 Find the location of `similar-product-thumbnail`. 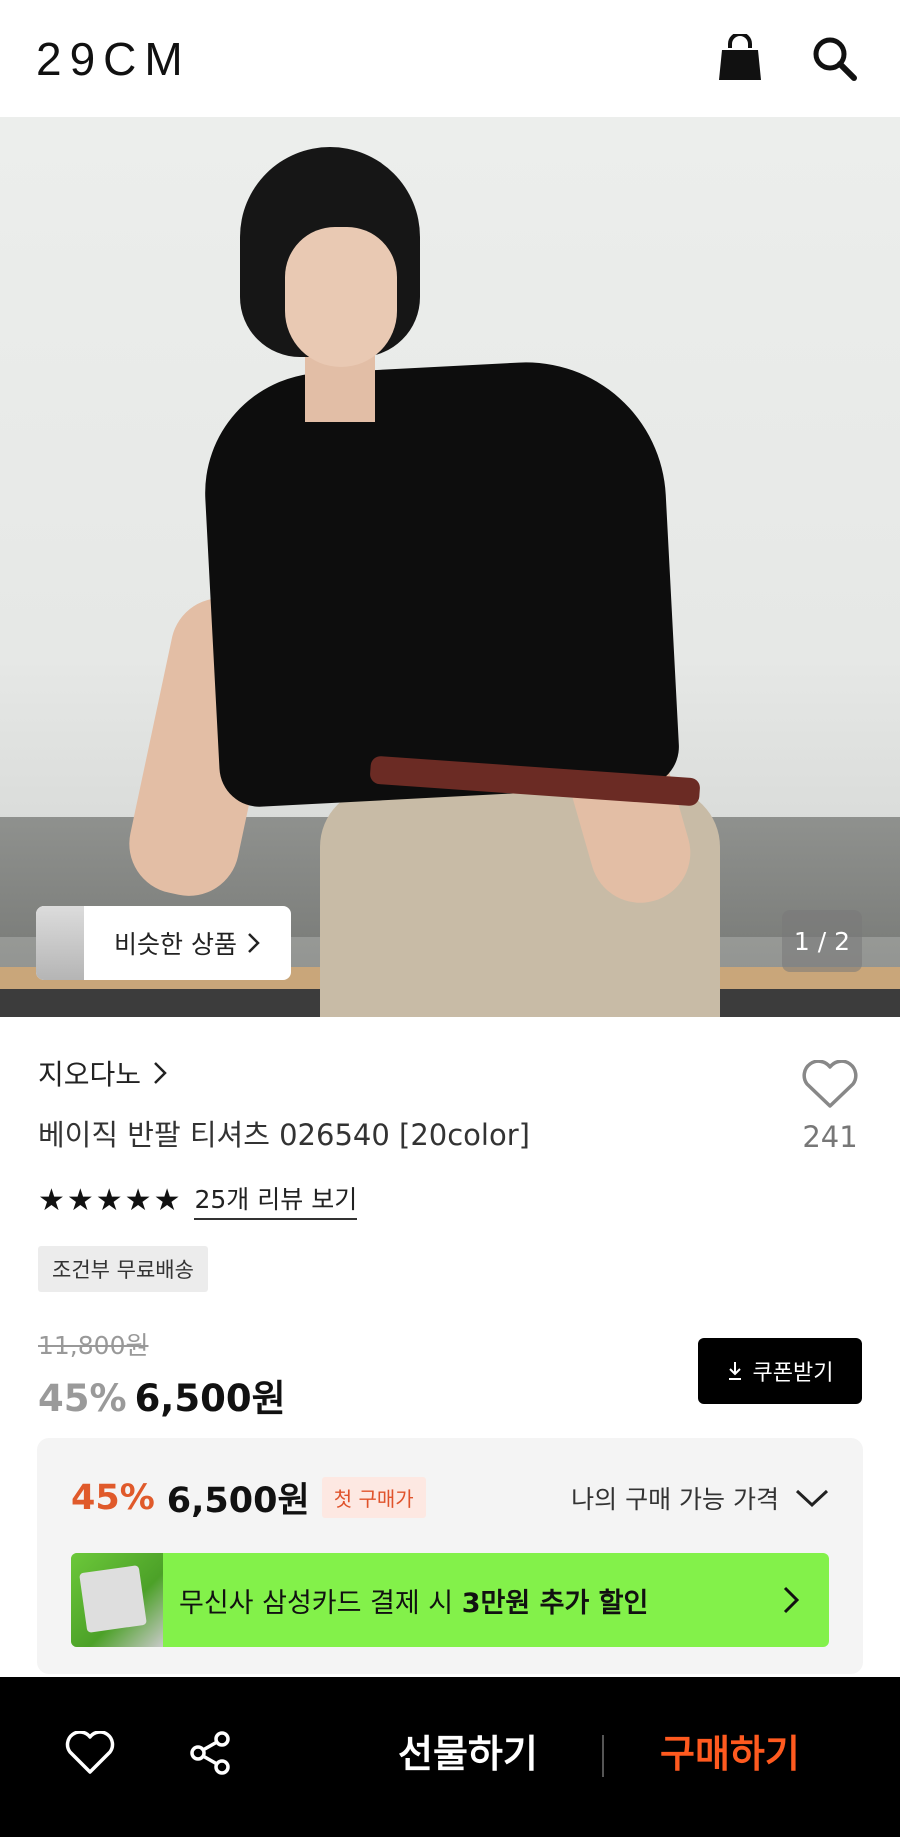

similar-product-thumbnail is located at coordinates (60, 943).